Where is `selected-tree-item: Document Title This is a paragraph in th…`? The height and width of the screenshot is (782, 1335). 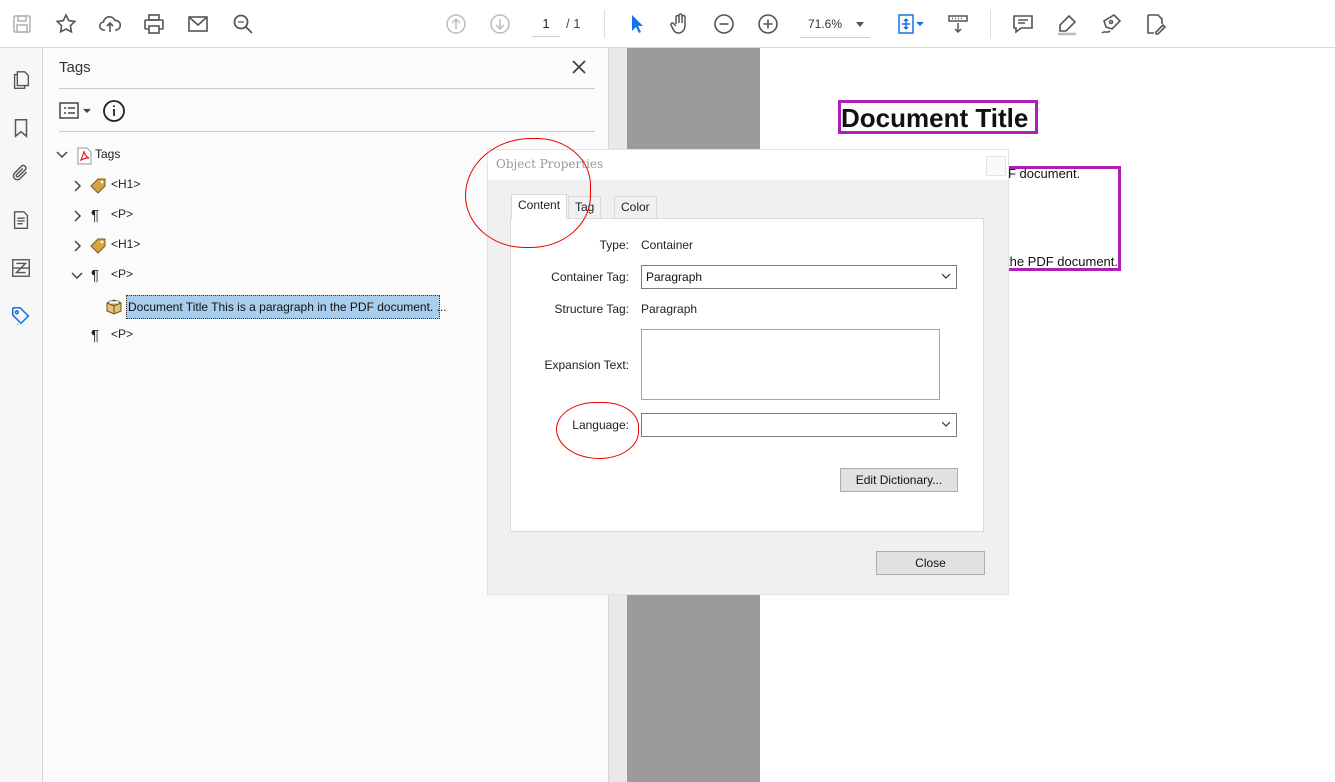
selected-tree-item: Document Title This is a paragraph in th… is located at coordinates (286, 307).